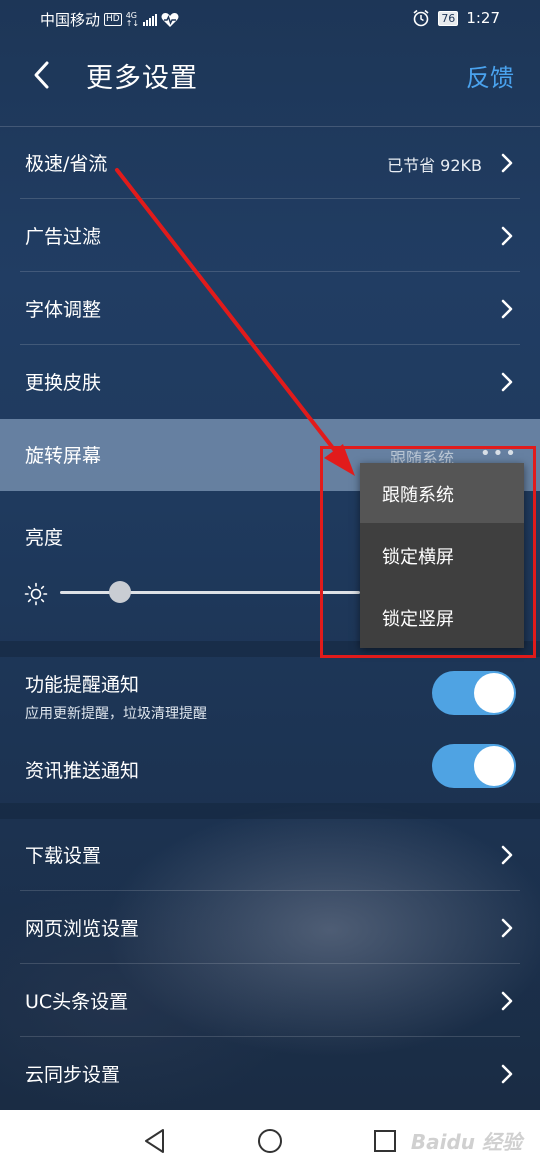 This screenshot has width=540, height=1170. Describe the element at coordinates (82, 771) in the screenshot. I see `row-label: 资讯推送通知` at that location.